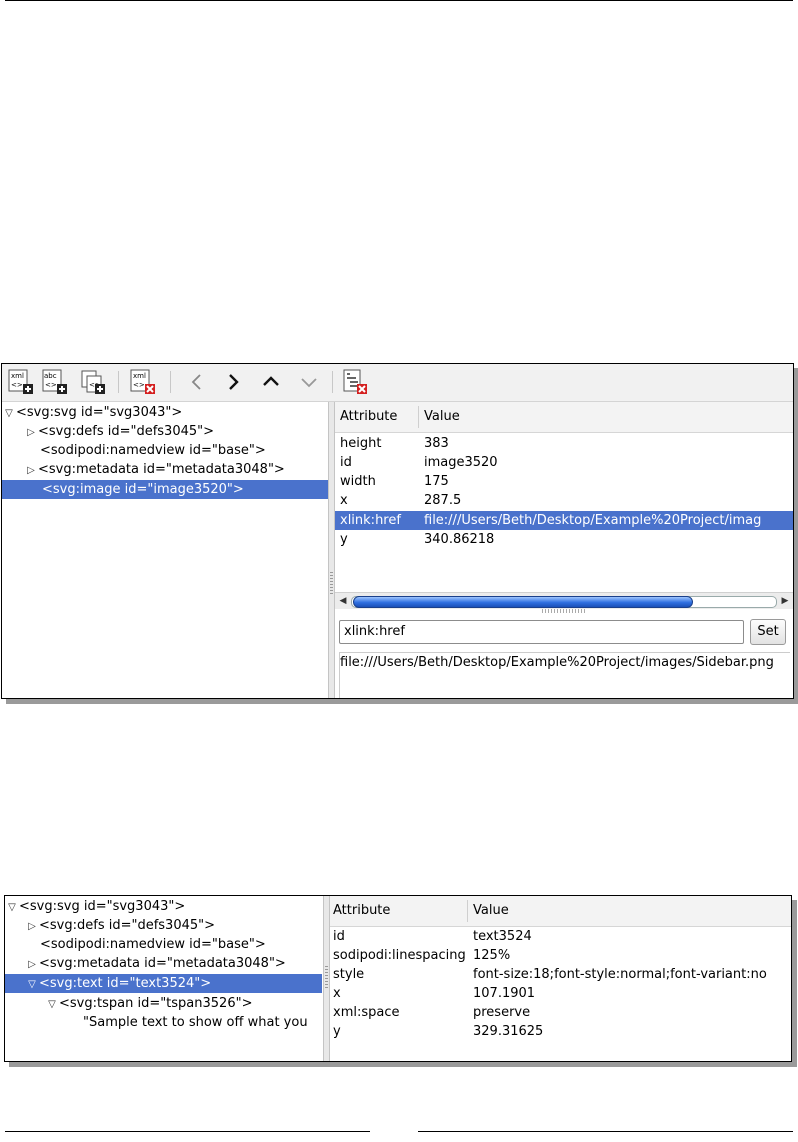 The image size is (798, 1142). What do you see at coordinates (436, 481) in the screenshot?
I see `attribute-value: 175` at bounding box center [436, 481].